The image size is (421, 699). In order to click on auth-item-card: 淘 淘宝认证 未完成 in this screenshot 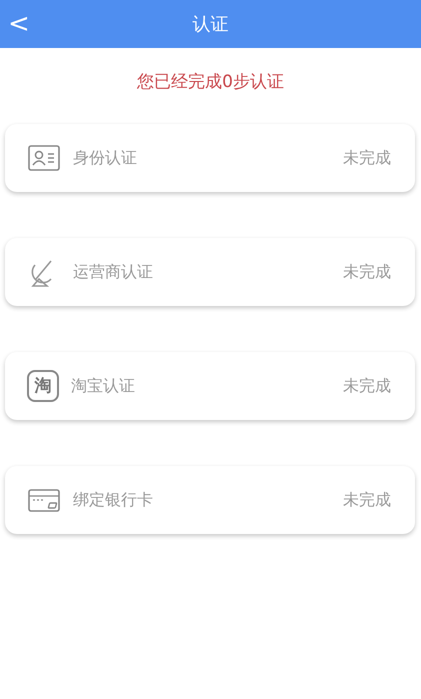, I will do `click(210, 386)`.